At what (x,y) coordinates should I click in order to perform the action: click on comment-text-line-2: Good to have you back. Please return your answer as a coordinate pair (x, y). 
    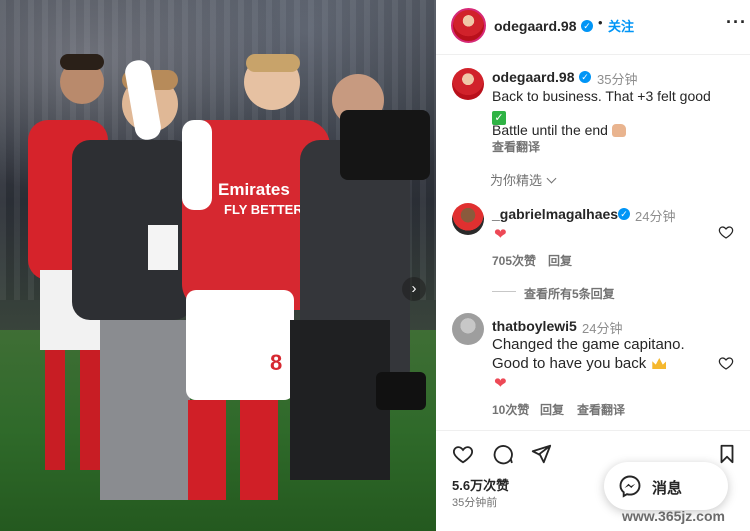
    Looking at the image, I should click on (569, 363).